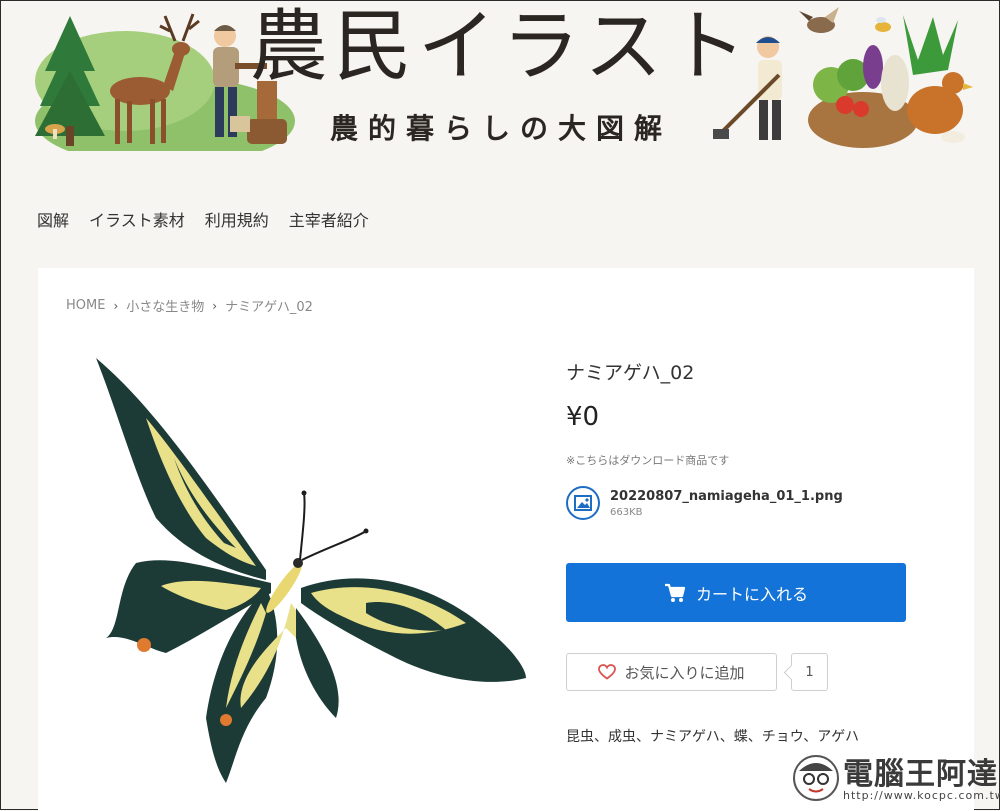  What do you see at coordinates (684, 672) in the screenshot?
I see `add-to-favorites-label: お気に入りに追加` at bounding box center [684, 672].